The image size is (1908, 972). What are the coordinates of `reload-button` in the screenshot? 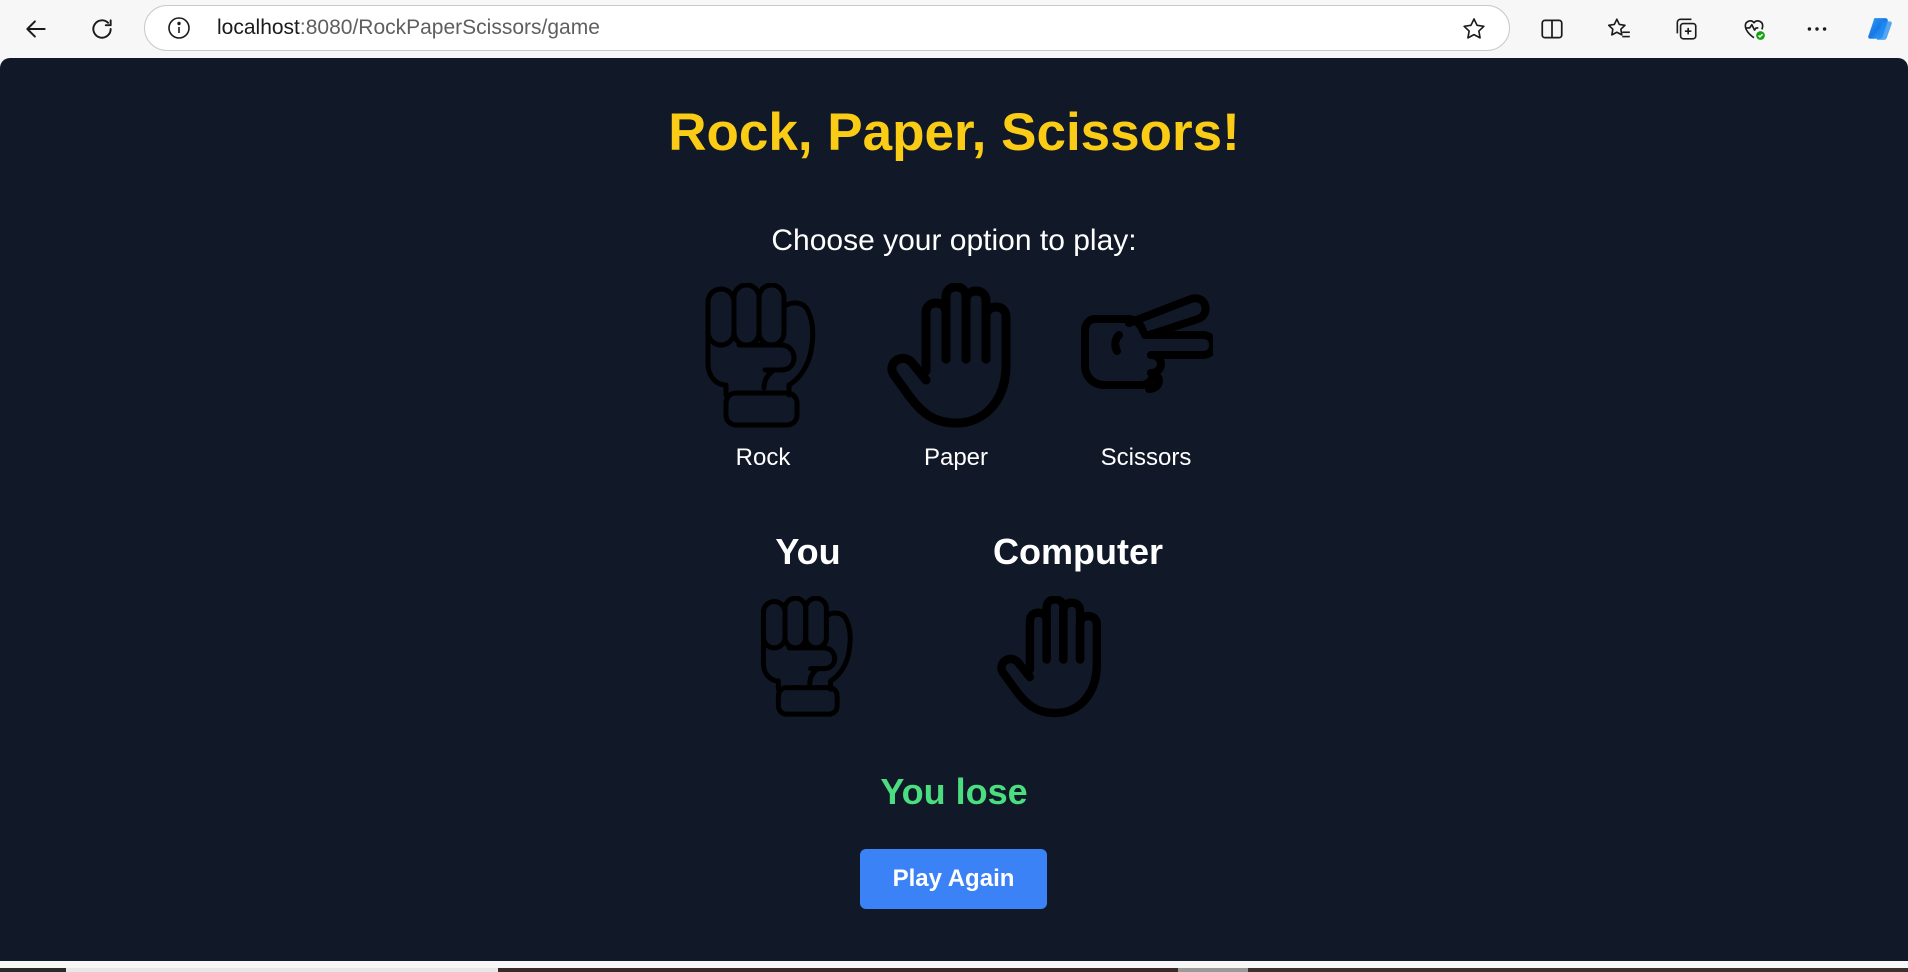 It's located at (102, 29).